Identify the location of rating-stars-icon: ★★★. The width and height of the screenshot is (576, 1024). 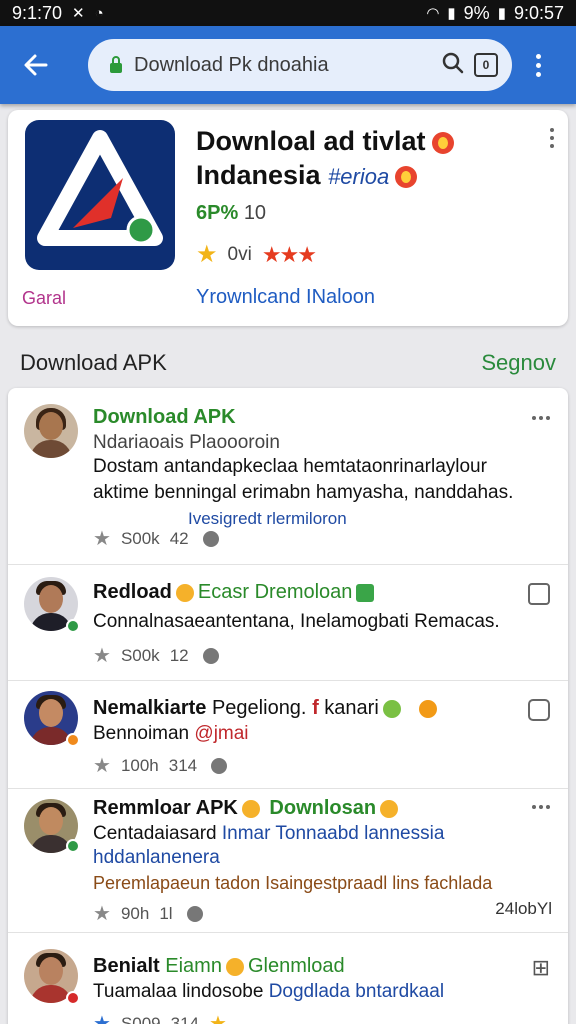
(289, 254).